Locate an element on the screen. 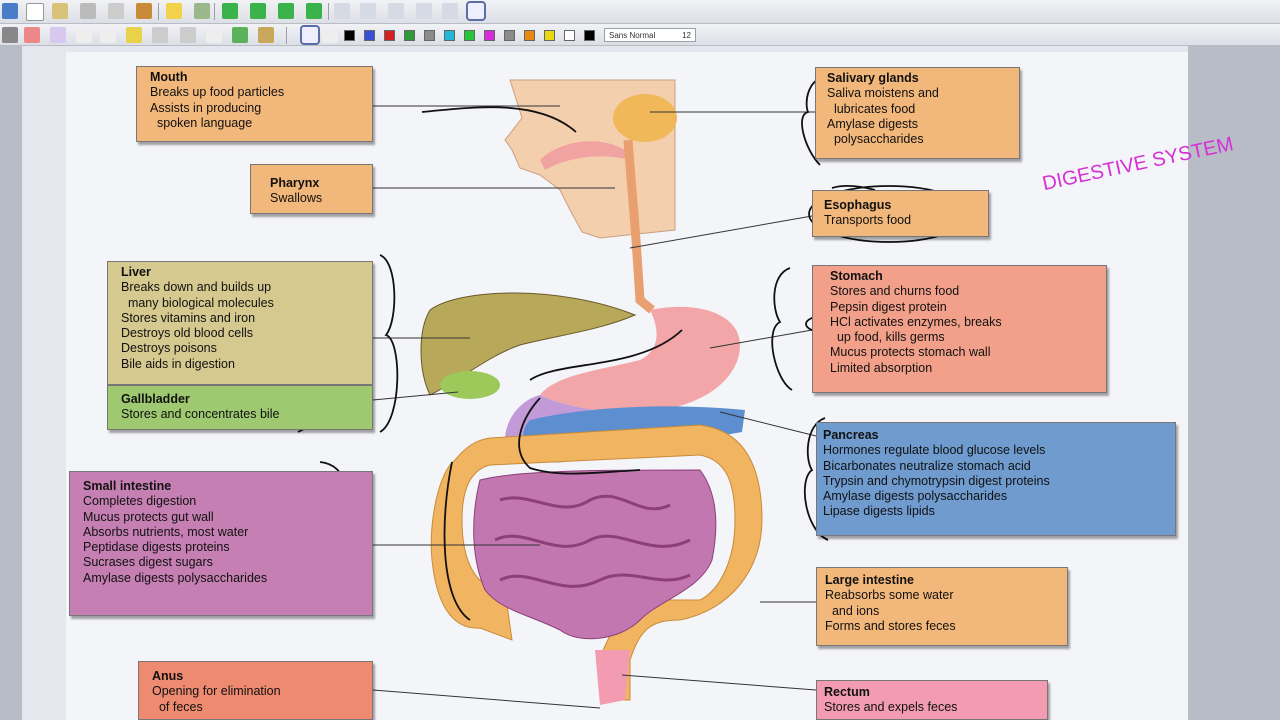 This screenshot has width=1280, height=720. brace-liver is located at coordinates (389, 343).